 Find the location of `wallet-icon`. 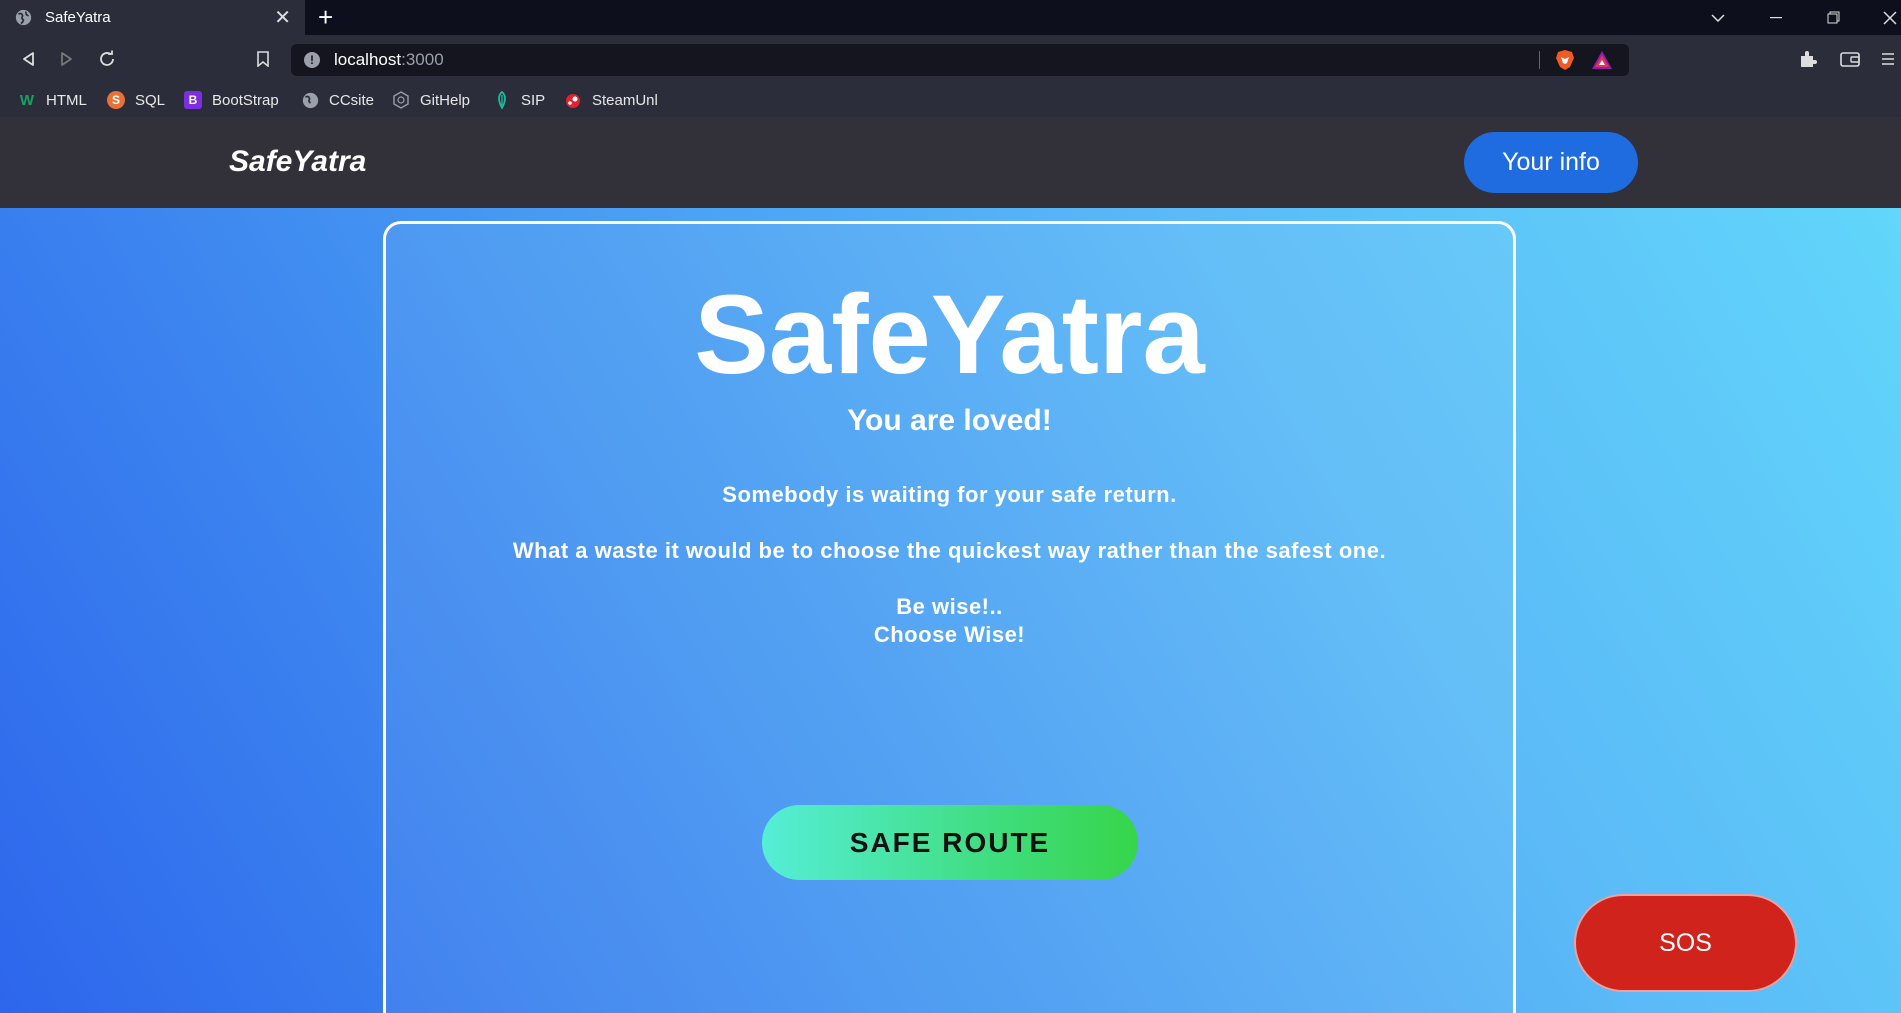

wallet-icon is located at coordinates (1850, 59).